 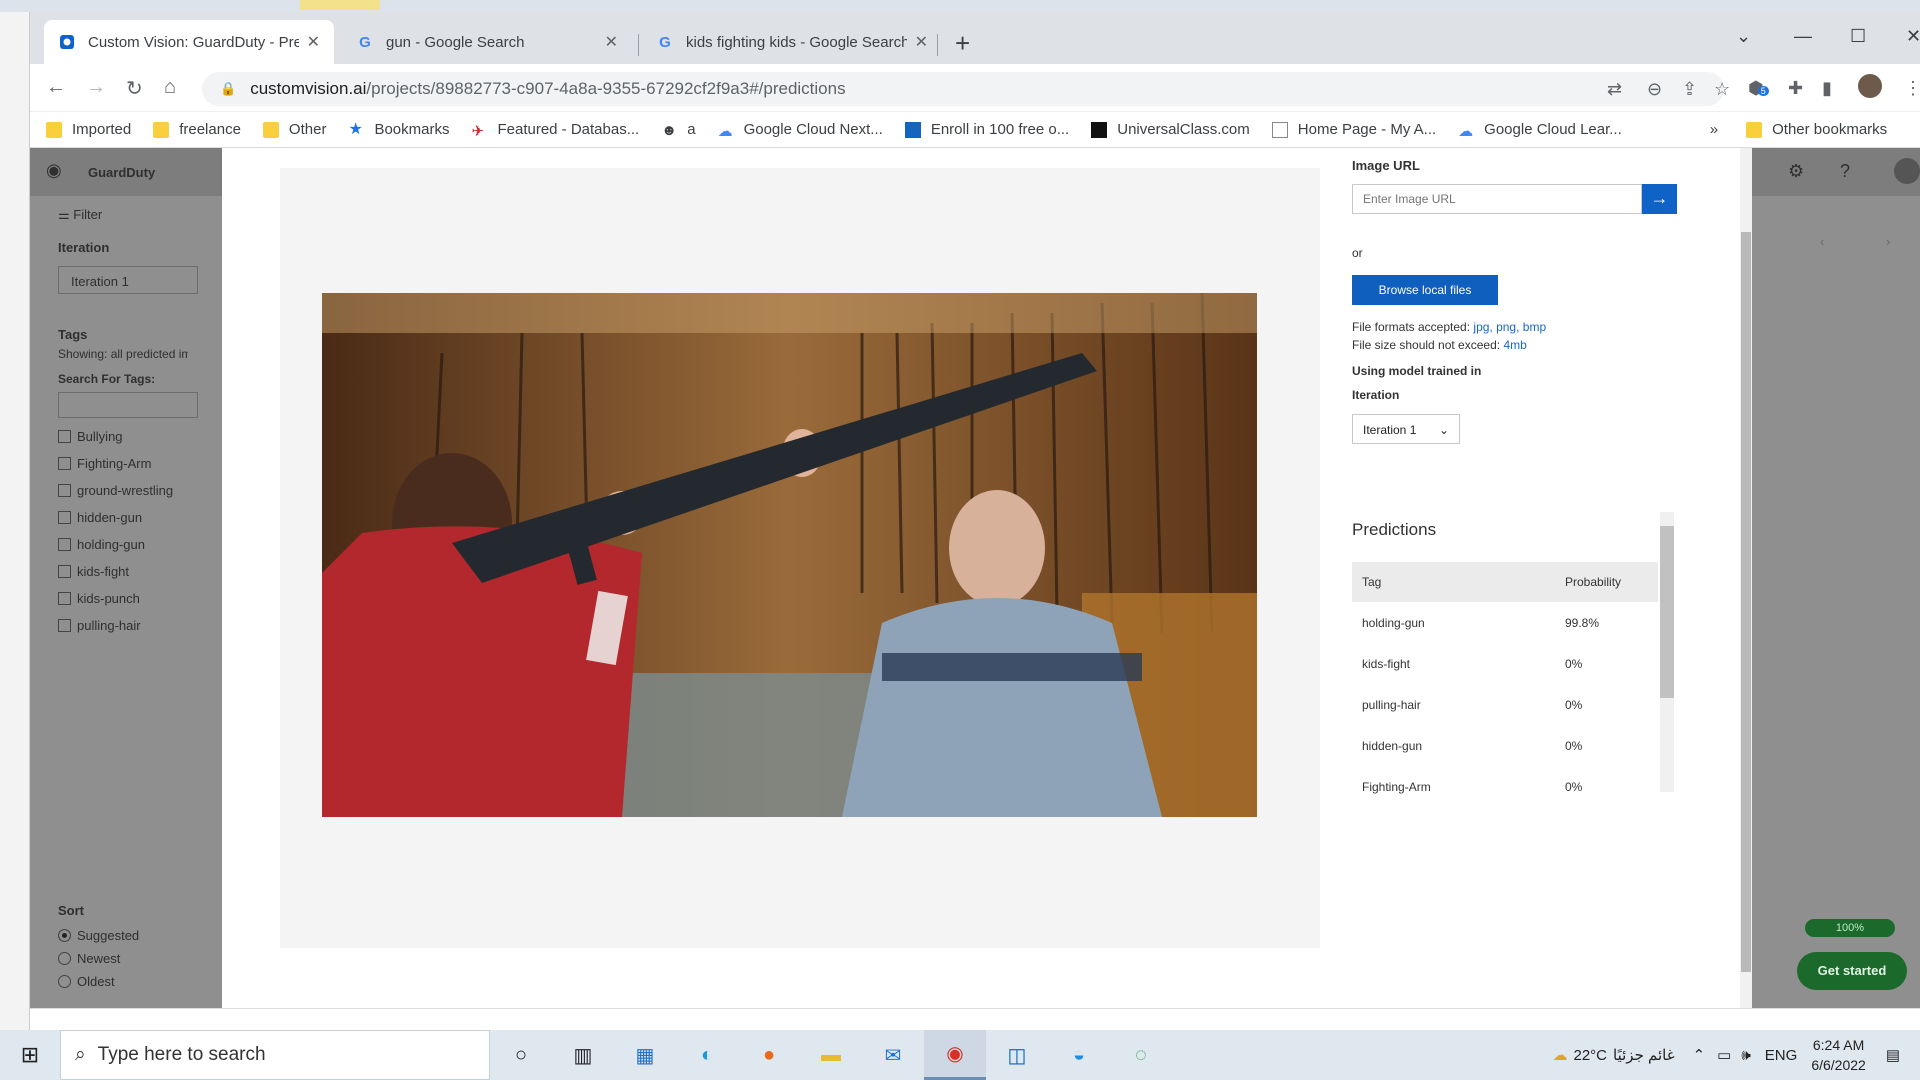 What do you see at coordinates (583, 1055) in the screenshot?
I see `task-view-icon: ▥` at bounding box center [583, 1055].